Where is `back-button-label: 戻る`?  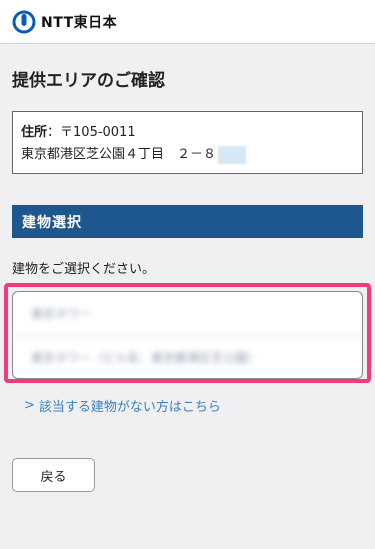 back-button-label: 戻る is located at coordinates (53, 477).